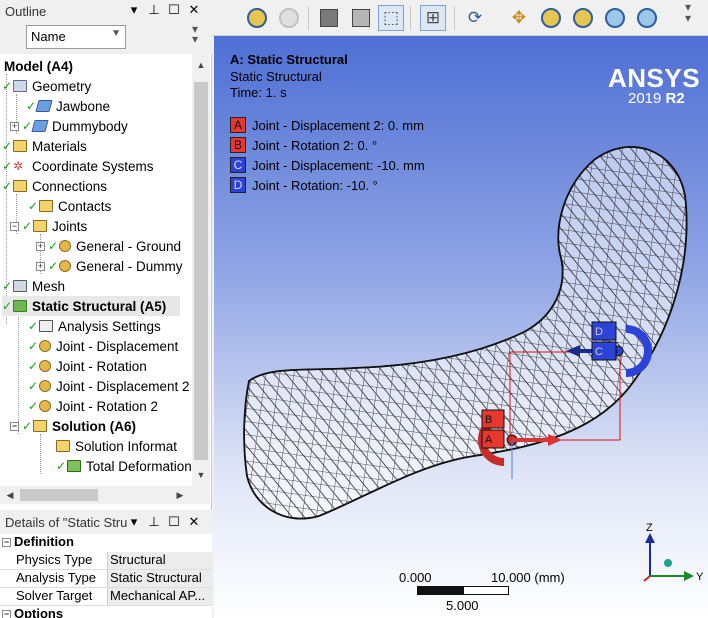 The height and width of the screenshot is (618, 708). Describe the element at coordinates (44, 146) in the screenshot. I see `tree-item-materials: ✓ Materials` at that location.